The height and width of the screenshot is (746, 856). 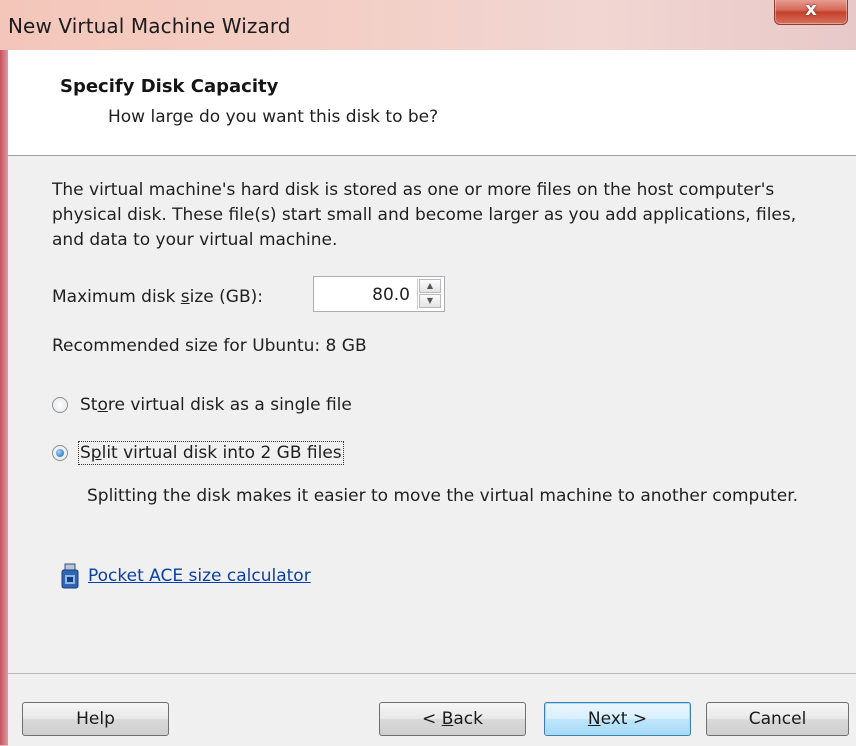 I want to click on accelerator-key: B, so click(x=447, y=719).